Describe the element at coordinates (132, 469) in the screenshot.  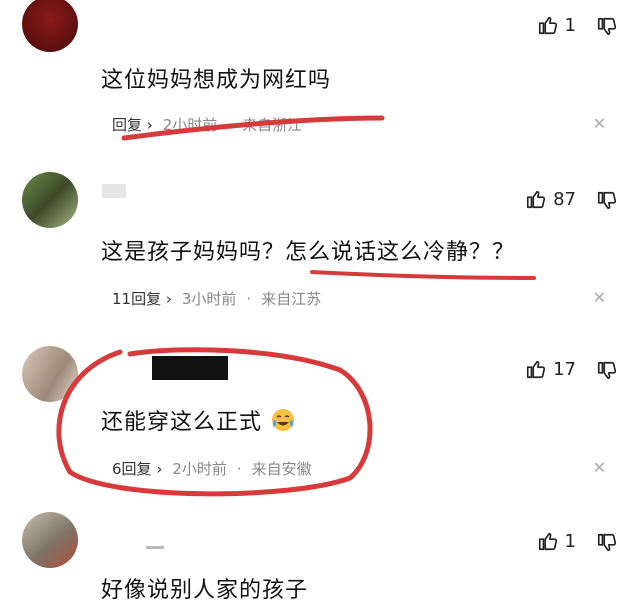
I see `reply-label: 6回复` at that location.